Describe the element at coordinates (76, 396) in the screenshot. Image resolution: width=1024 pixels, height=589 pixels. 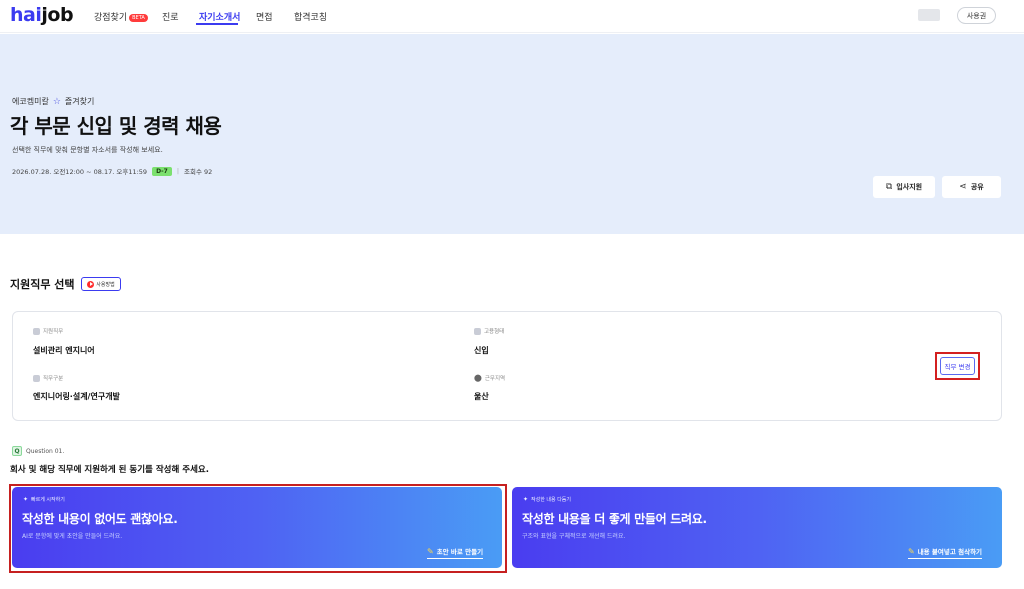
I see `category-value: 엔지니어링·설계/연구개발` at that location.